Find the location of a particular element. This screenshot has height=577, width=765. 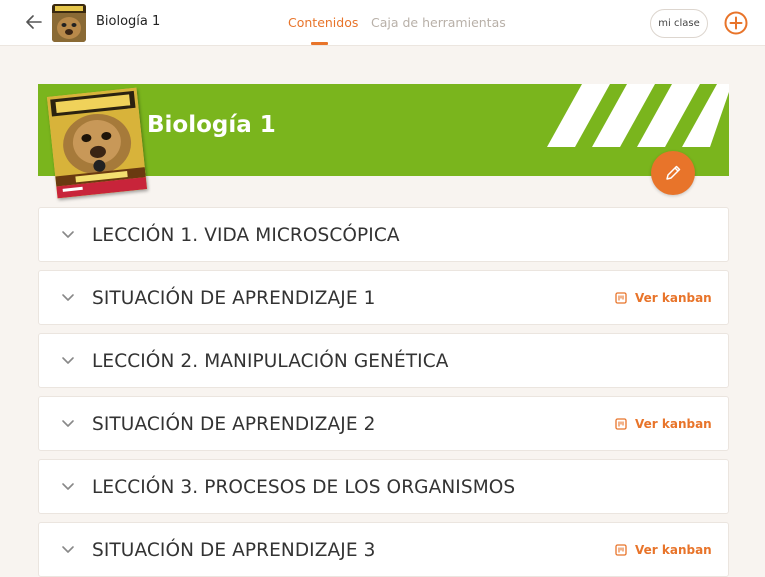

add-circle-icon is located at coordinates (736, 23).